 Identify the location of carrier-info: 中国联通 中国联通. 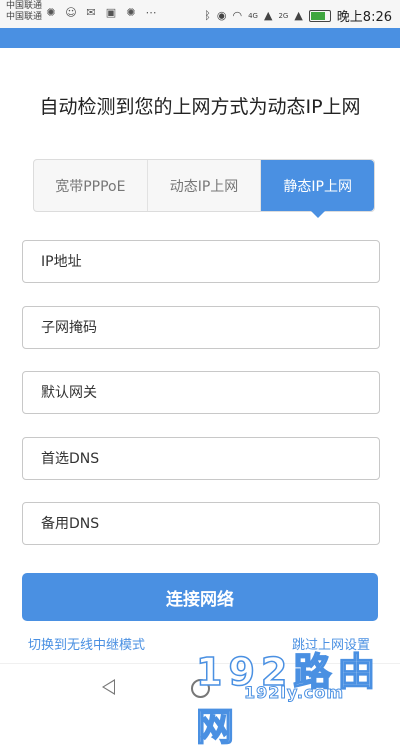
(24, 12).